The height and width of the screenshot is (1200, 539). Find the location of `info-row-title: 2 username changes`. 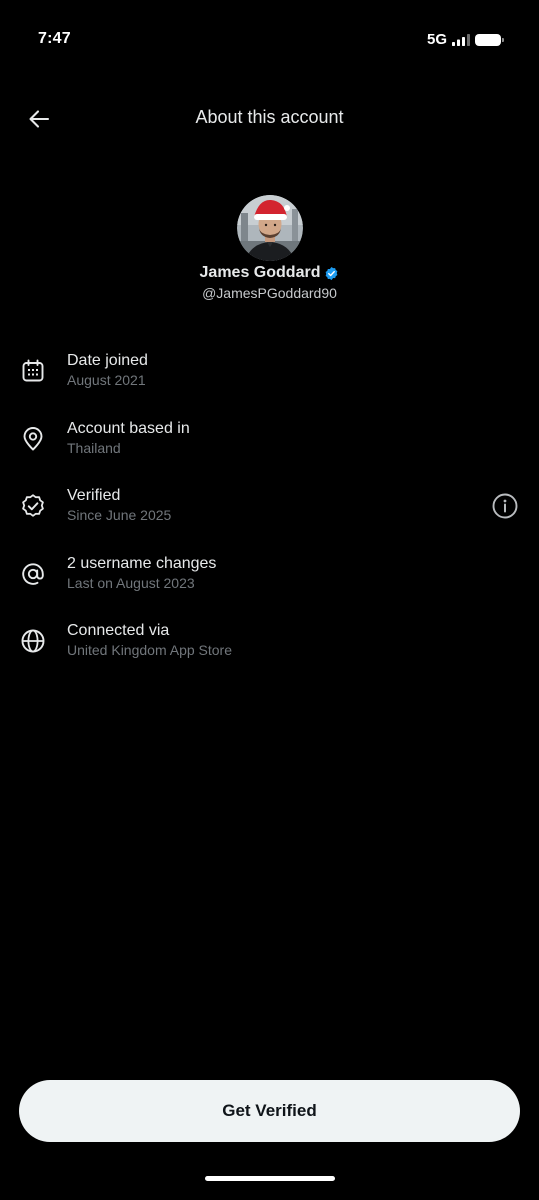

info-row-title: 2 username changes is located at coordinates (142, 563).